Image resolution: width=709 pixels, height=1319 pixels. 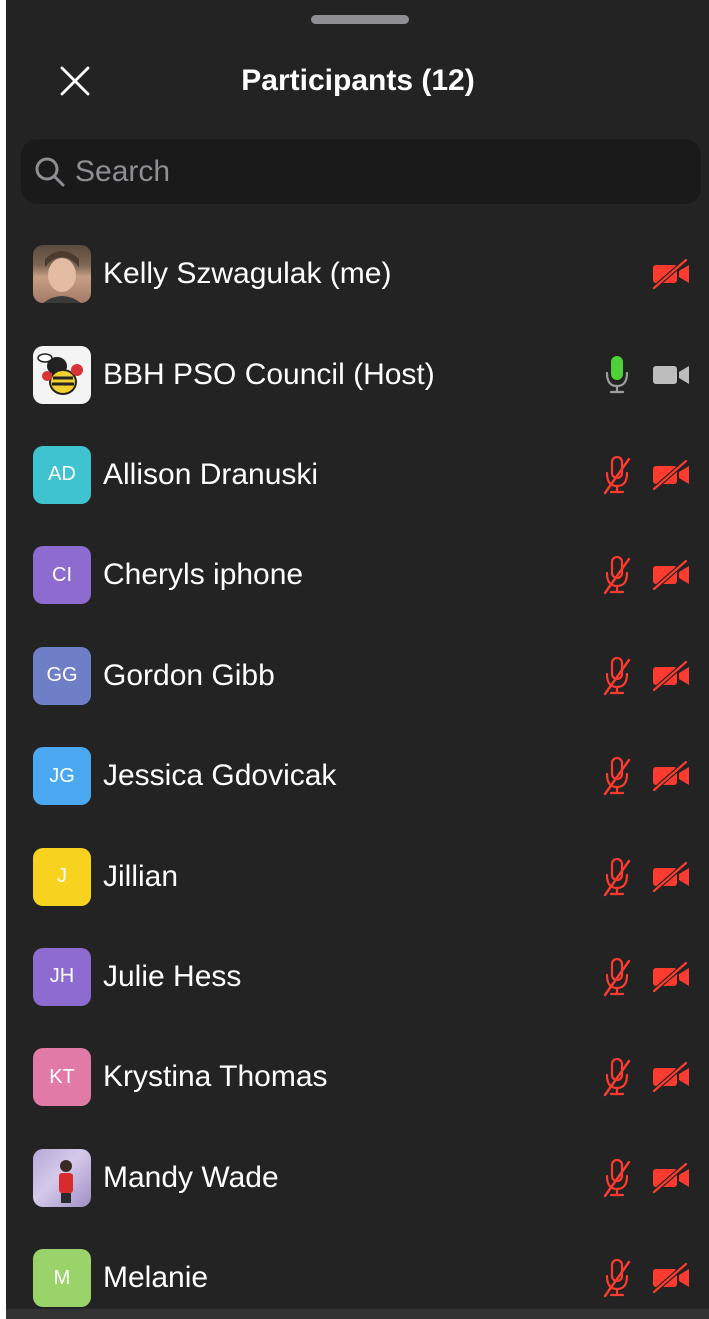 I want to click on microphone-icon, so click(x=617, y=375).